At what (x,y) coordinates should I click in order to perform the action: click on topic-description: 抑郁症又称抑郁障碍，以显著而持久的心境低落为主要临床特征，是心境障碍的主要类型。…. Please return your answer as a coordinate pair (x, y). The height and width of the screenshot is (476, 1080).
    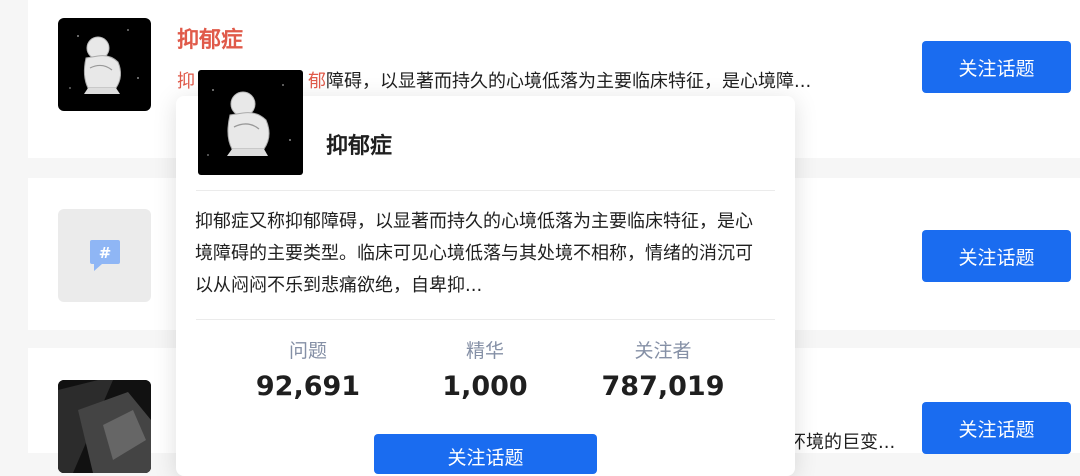
    Looking at the image, I should click on (474, 253).